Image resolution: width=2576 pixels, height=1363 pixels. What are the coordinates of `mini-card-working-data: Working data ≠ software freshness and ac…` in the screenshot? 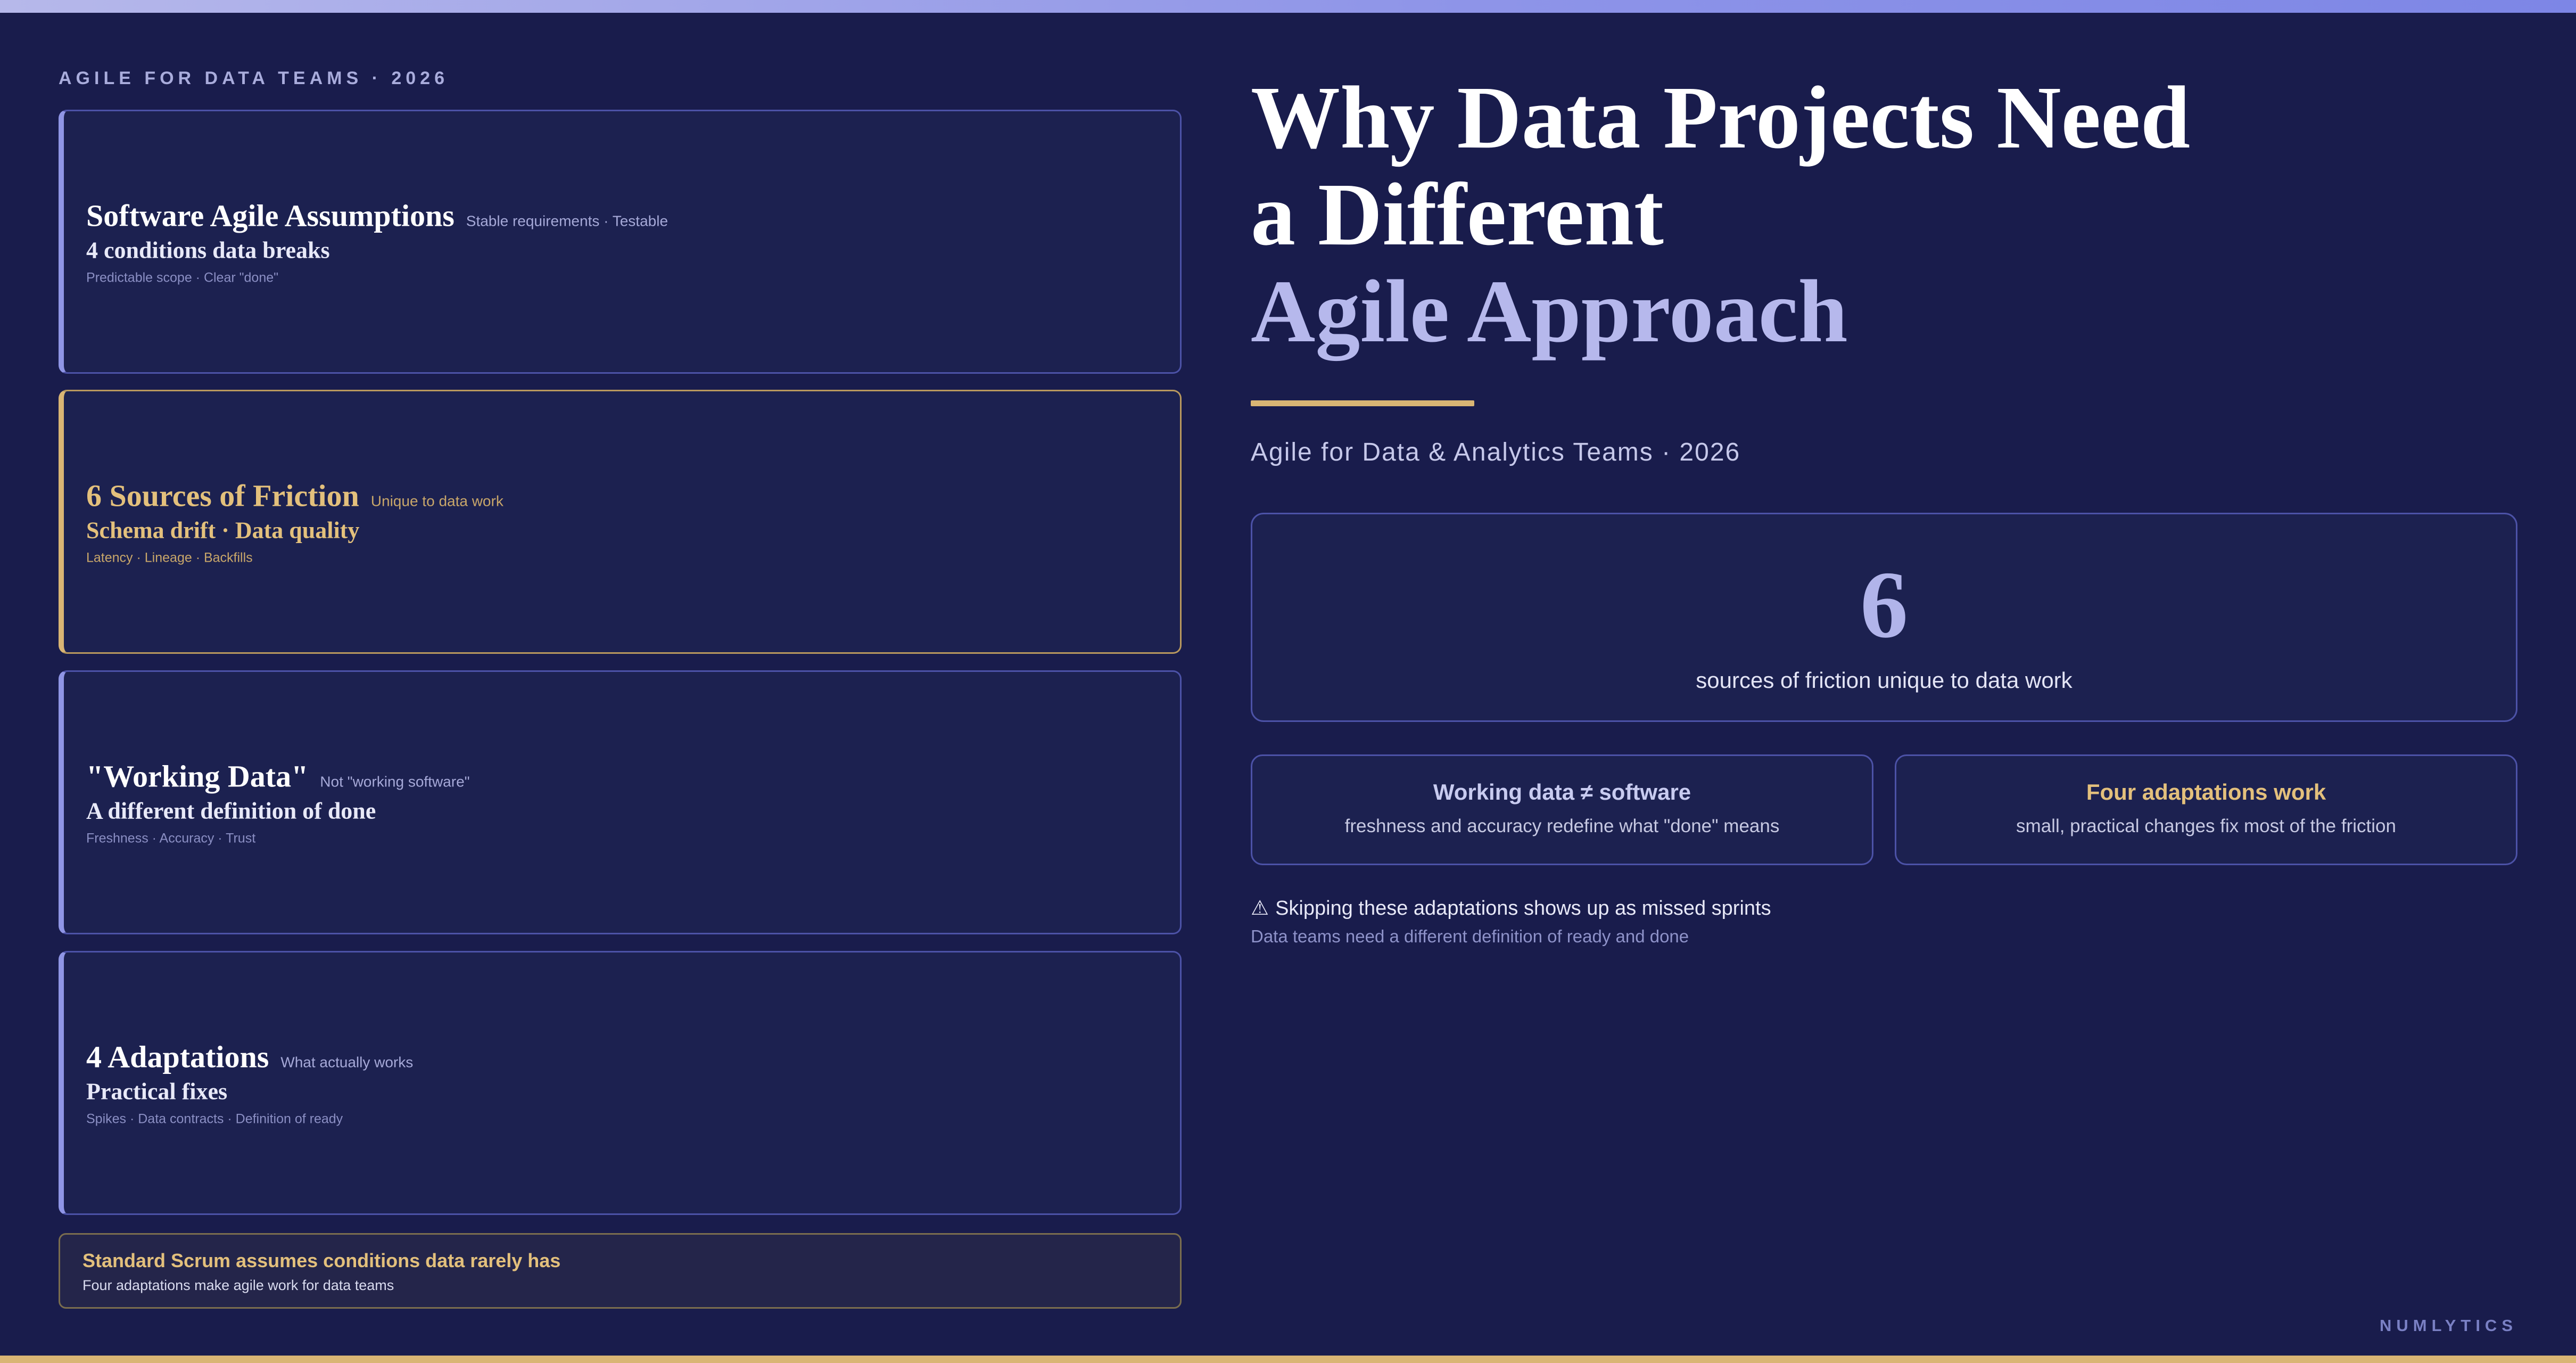 It's located at (1562, 809).